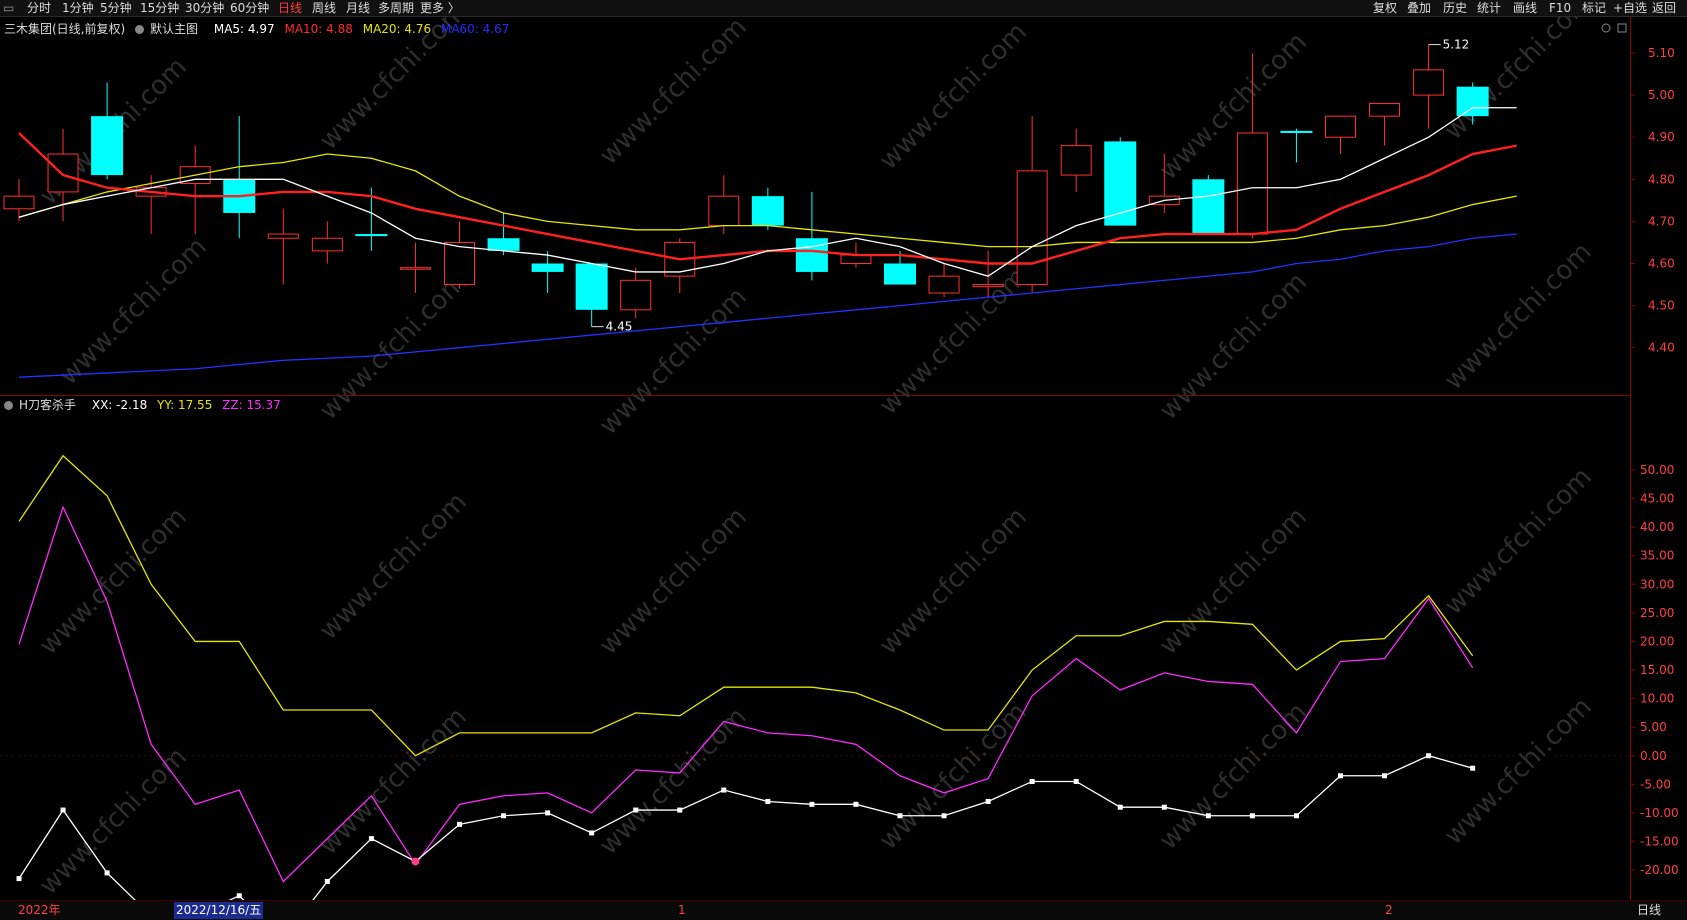 The height and width of the screenshot is (920, 1687). Describe the element at coordinates (673, 781) in the screenshot. I see `watermark-20: www.cfchi.com` at that location.